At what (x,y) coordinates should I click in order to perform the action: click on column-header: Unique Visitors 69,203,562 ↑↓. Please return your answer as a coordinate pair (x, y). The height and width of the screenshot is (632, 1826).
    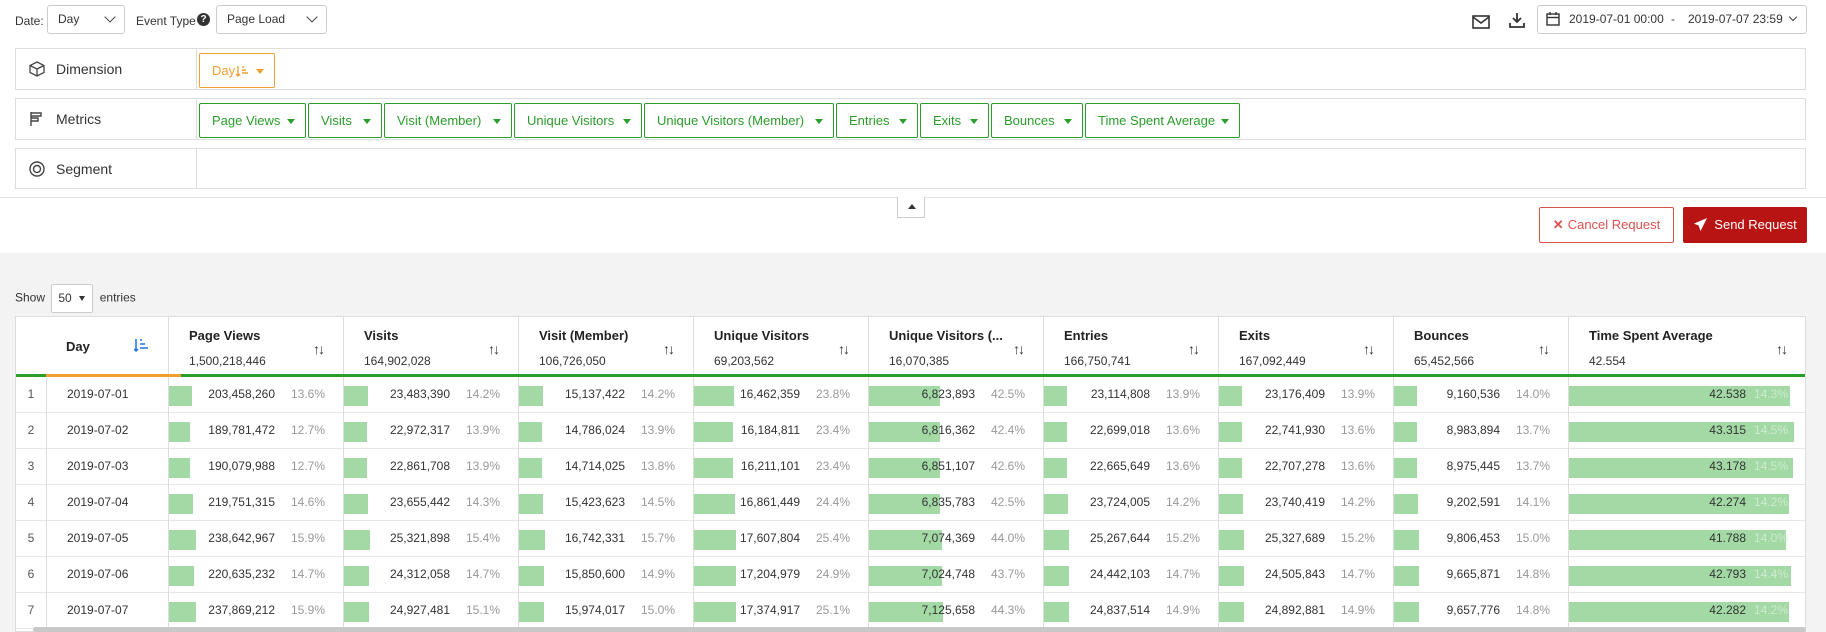
    Looking at the image, I should click on (781, 346).